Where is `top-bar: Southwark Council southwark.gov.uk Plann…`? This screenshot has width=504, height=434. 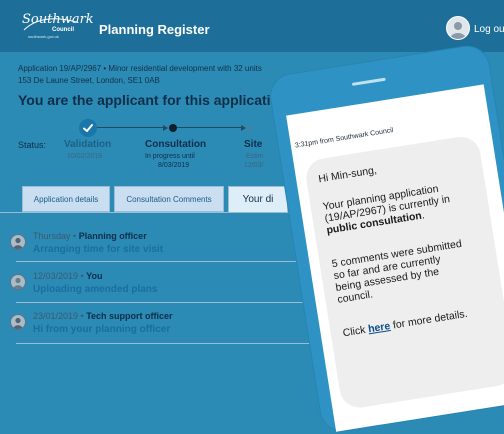 top-bar: Southwark Council southwark.gov.uk Plann… is located at coordinates (252, 26).